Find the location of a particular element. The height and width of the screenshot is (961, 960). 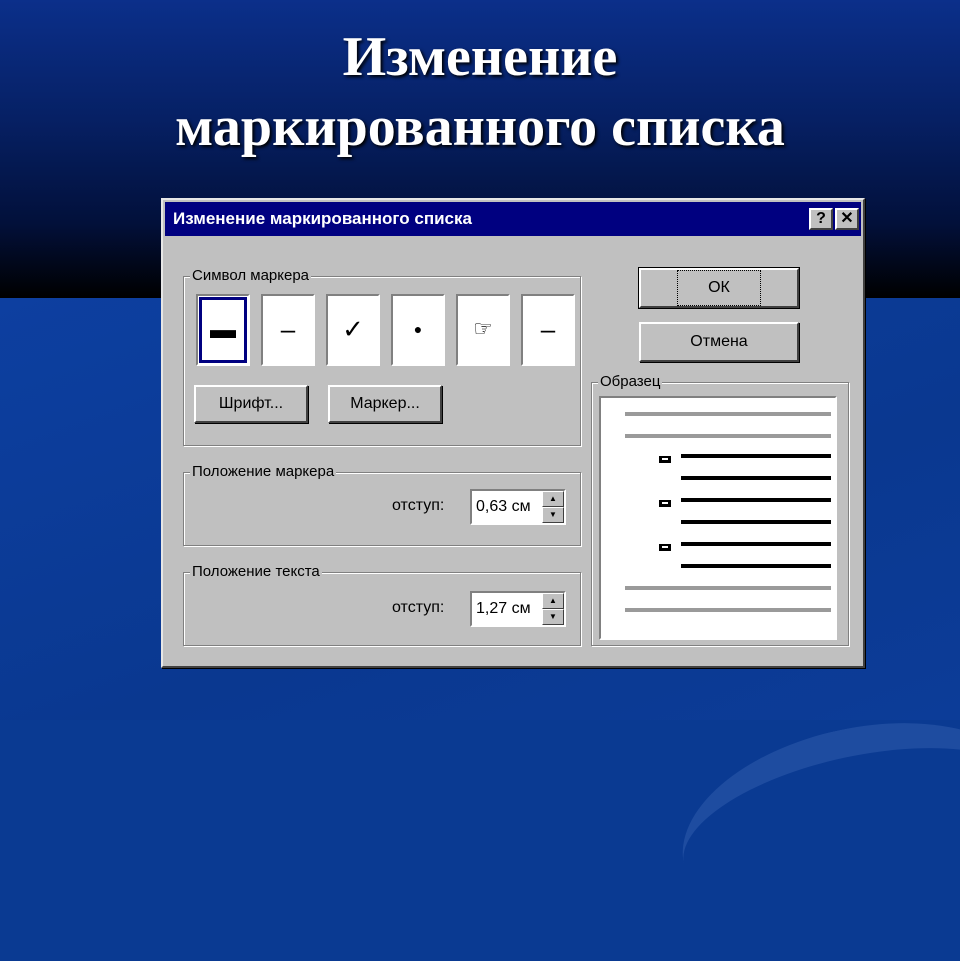

marker-indent-value: 0,63 см is located at coordinates (503, 507).